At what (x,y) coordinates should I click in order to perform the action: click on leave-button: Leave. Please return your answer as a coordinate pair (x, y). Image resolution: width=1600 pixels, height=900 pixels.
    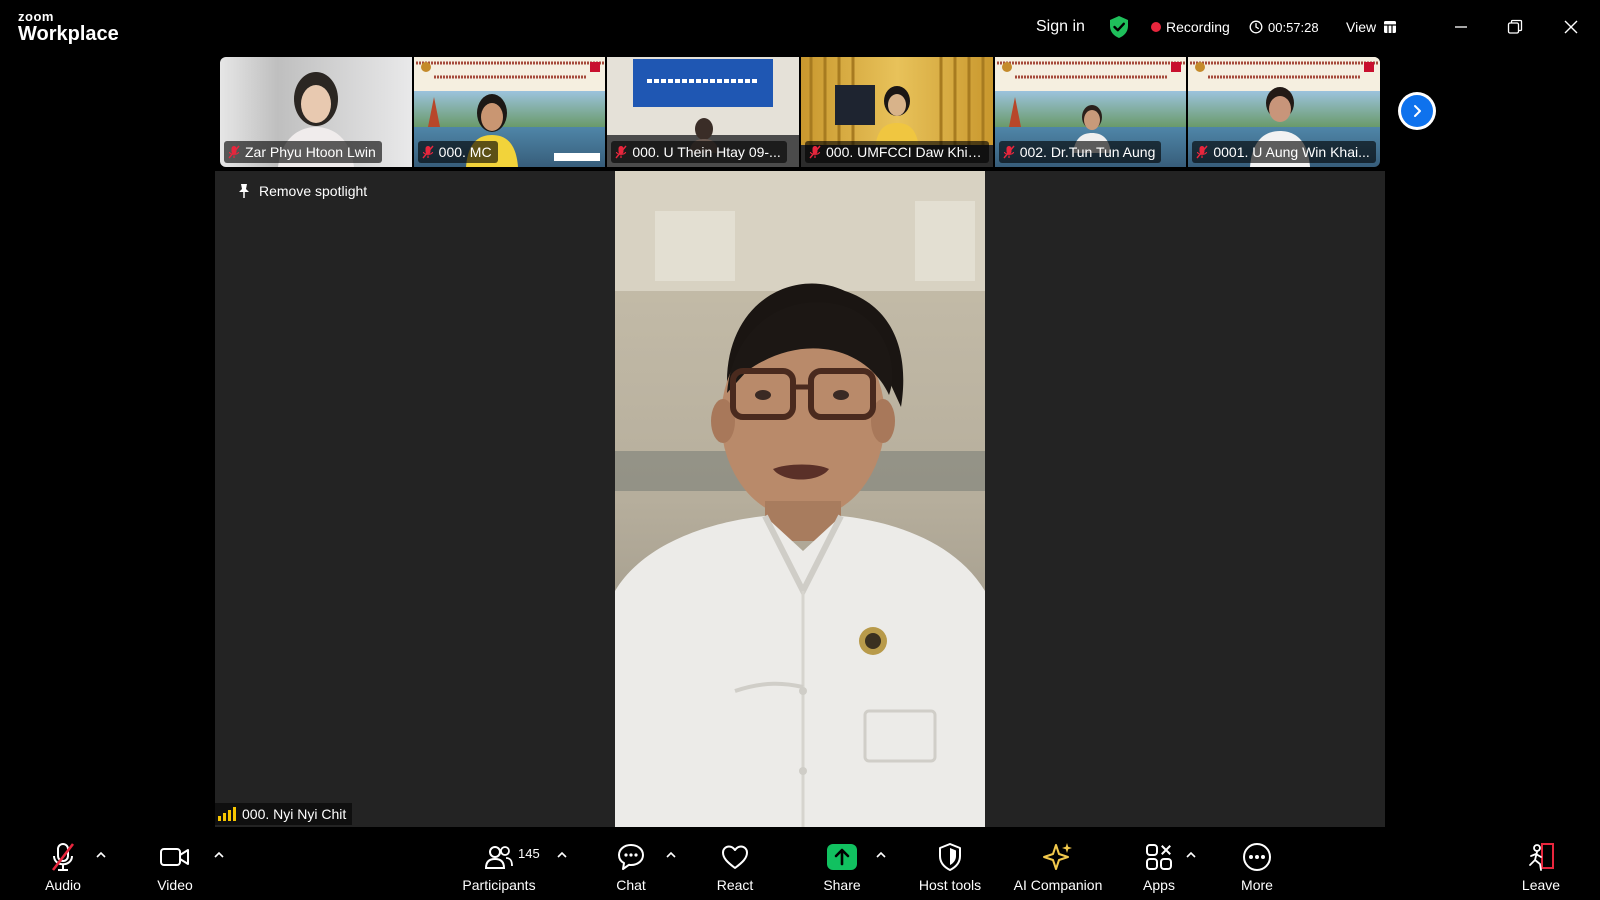
    Looking at the image, I should click on (1541, 868).